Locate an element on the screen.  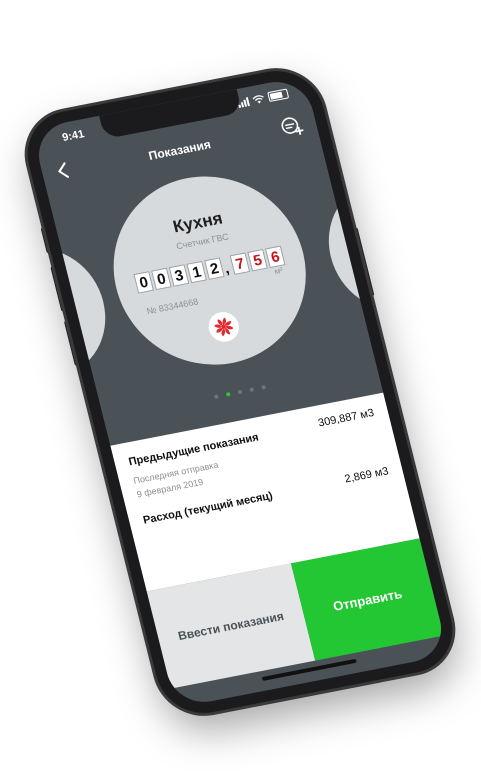
counter-digit: 1 is located at coordinates (196, 272).